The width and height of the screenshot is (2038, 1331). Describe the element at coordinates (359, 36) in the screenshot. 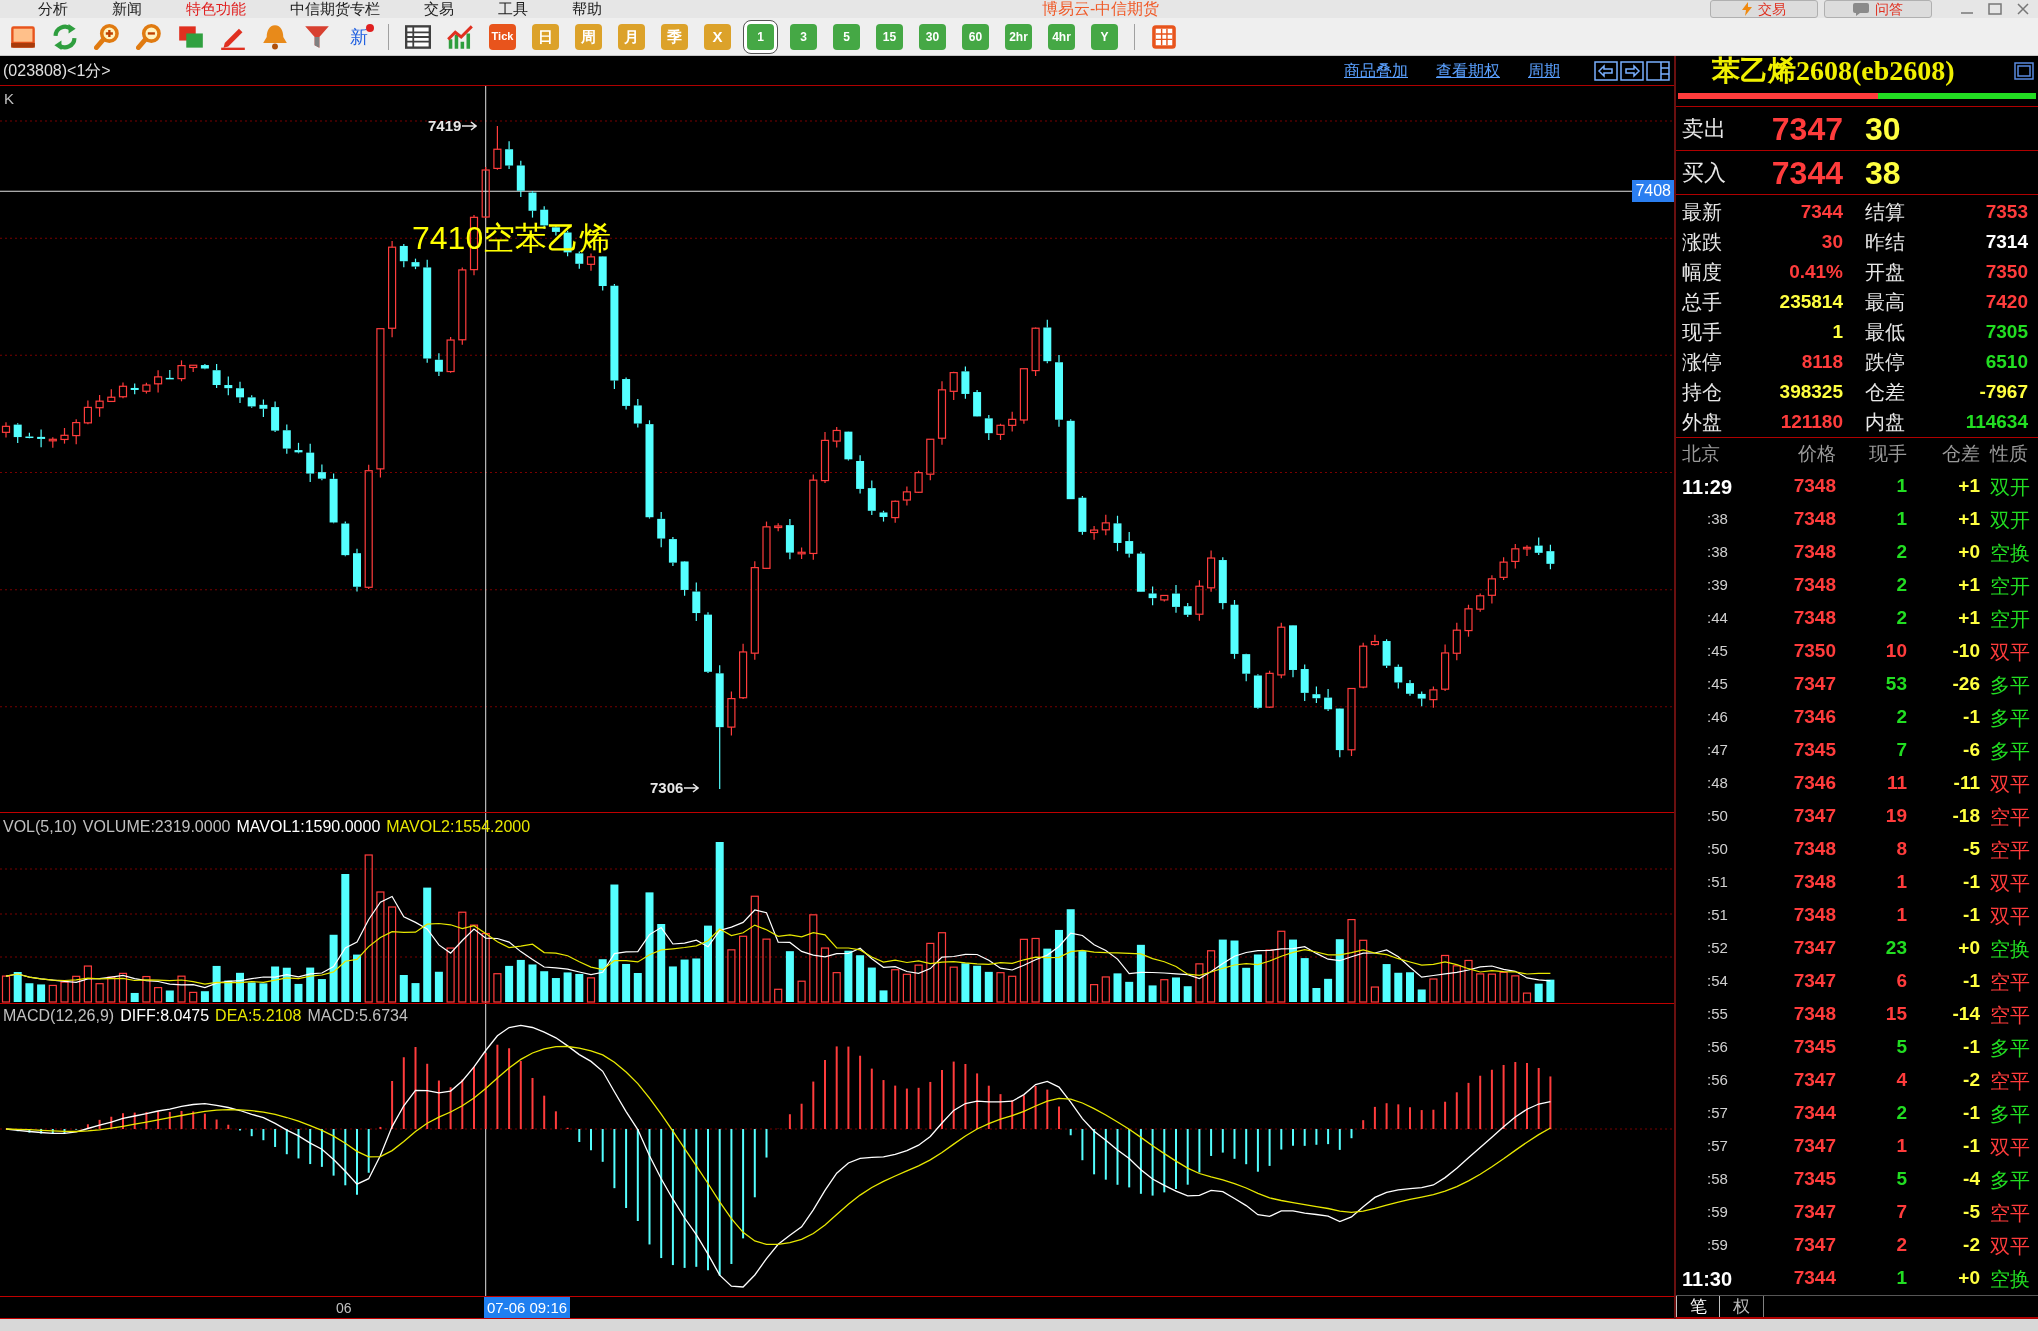

I see `news-button: 新` at that location.